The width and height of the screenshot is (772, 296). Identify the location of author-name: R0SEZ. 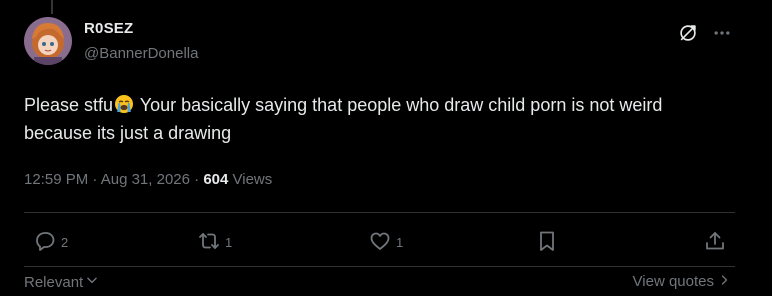
(108, 28).